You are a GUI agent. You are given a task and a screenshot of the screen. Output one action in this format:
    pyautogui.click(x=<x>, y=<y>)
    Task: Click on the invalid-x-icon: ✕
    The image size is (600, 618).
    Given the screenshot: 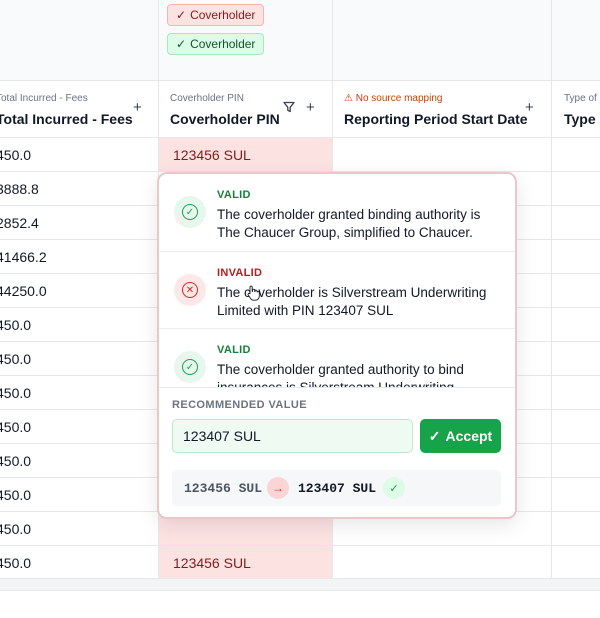 What is the action you would take?
    pyautogui.click(x=190, y=290)
    